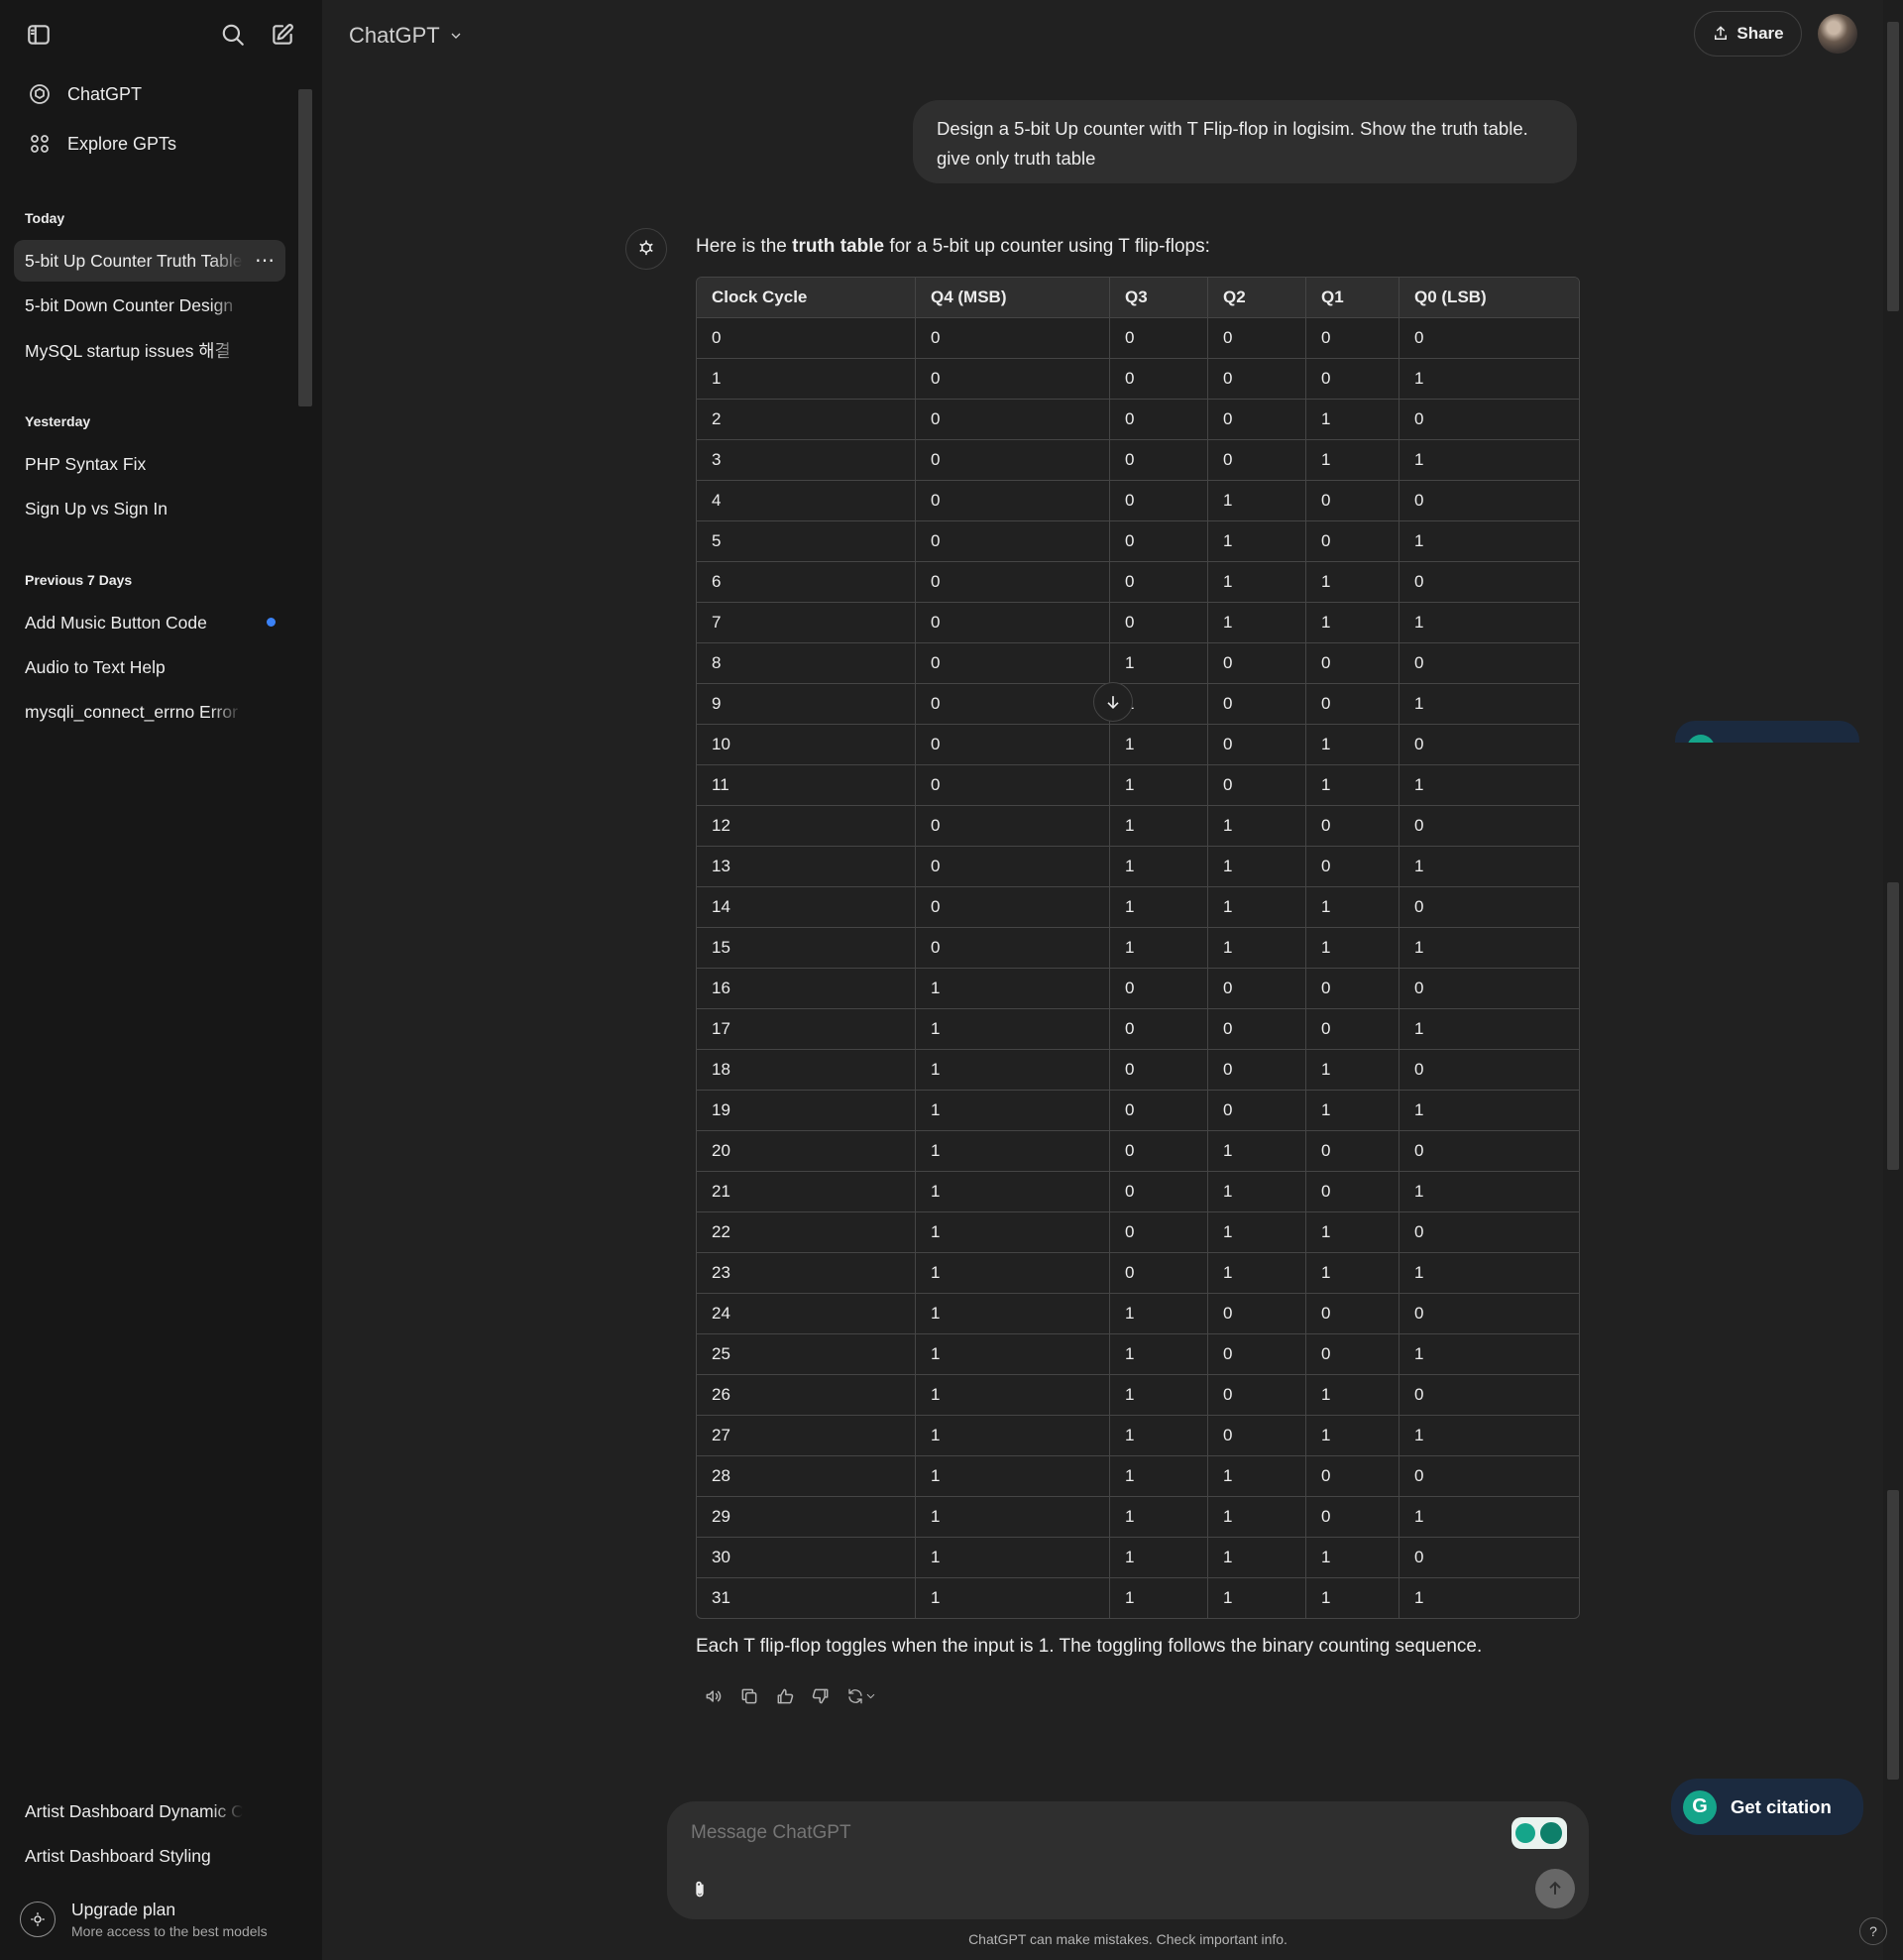  I want to click on message-input, so click(1077, 1833).